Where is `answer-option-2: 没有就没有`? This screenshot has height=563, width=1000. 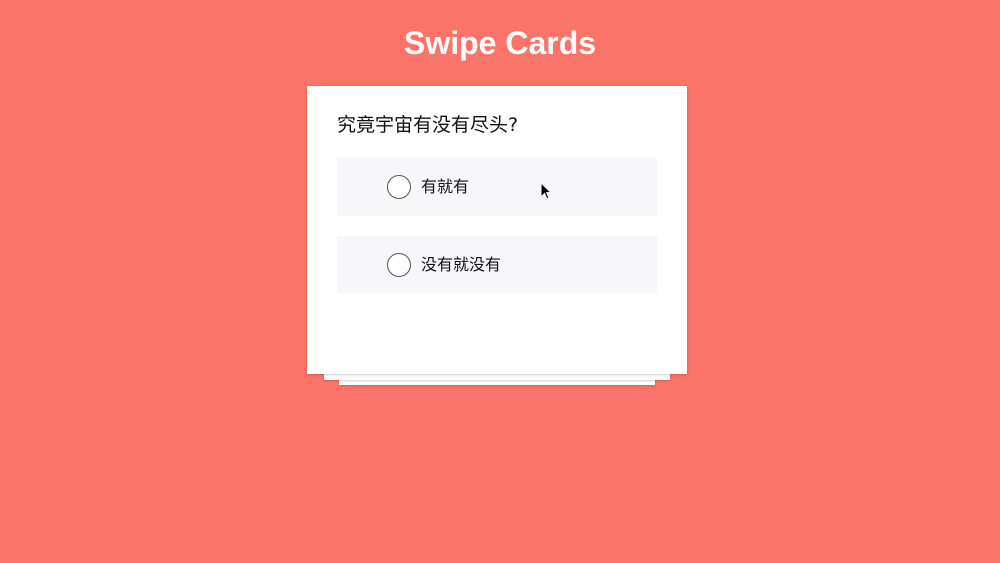 answer-option-2: 没有就没有 is located at coordinates (497, 265).